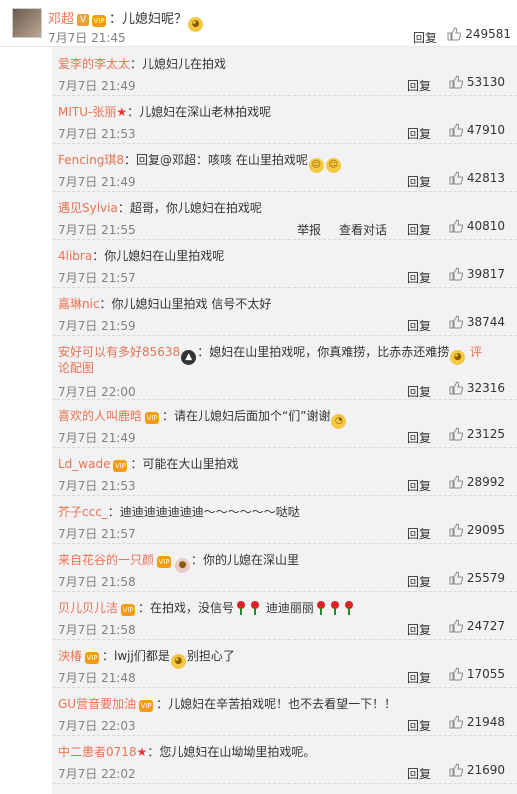  What do you see at coordinates (477, 578) in the screenshot?
I see `like-button: 25579` at bounding box center [477, 578].